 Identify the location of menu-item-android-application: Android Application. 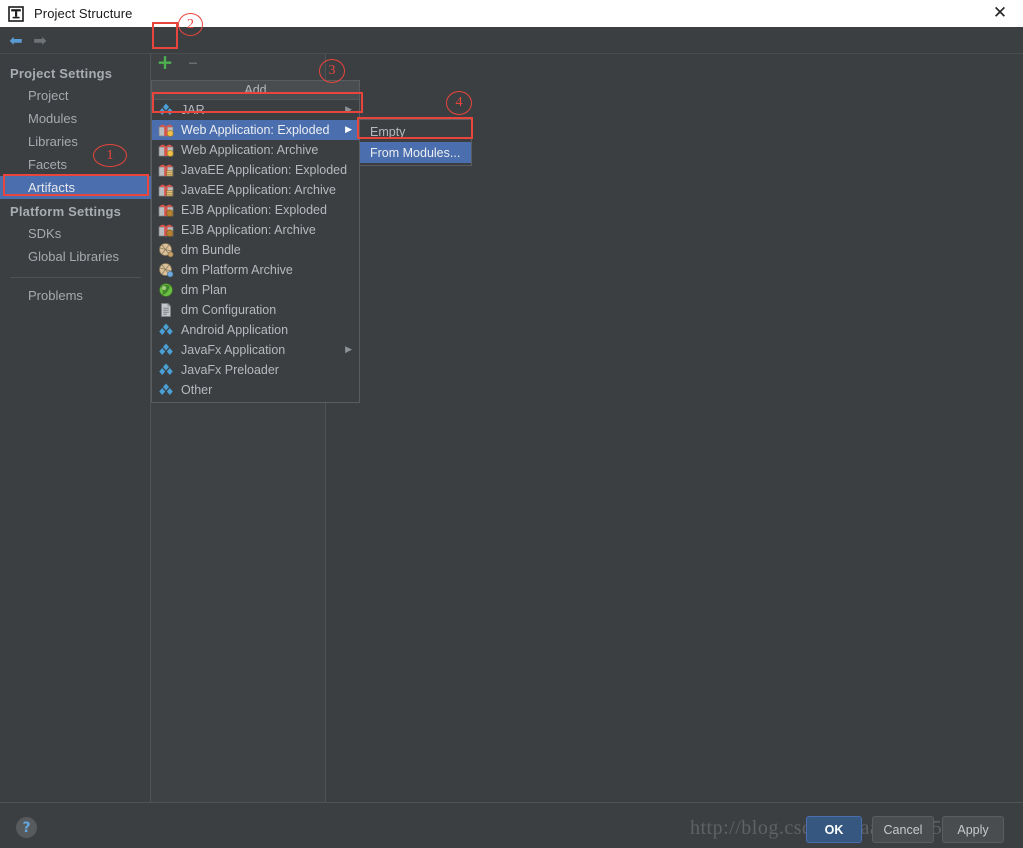
(255, 330).